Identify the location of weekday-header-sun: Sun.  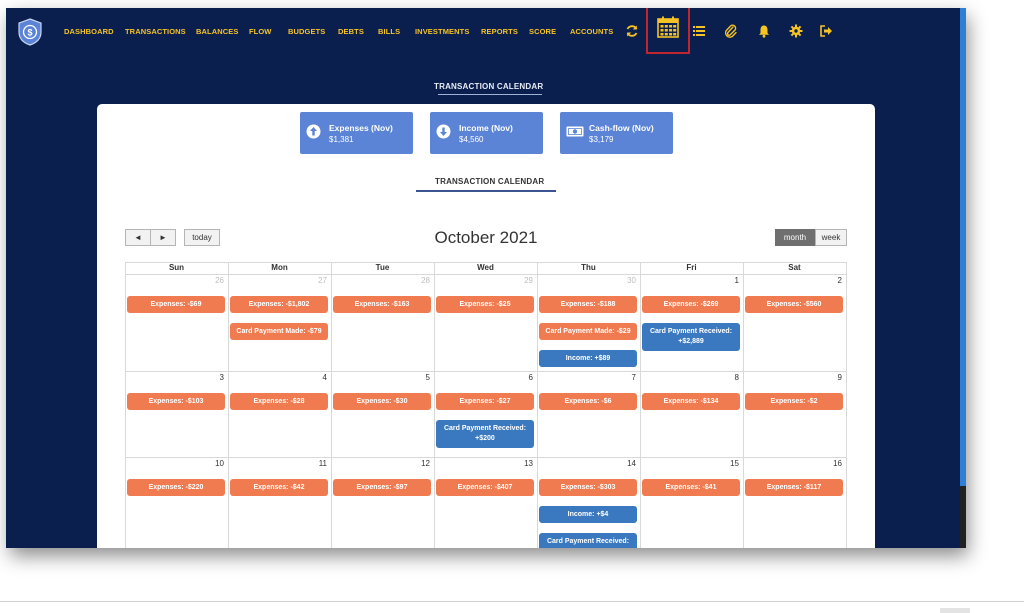
(176, 267).